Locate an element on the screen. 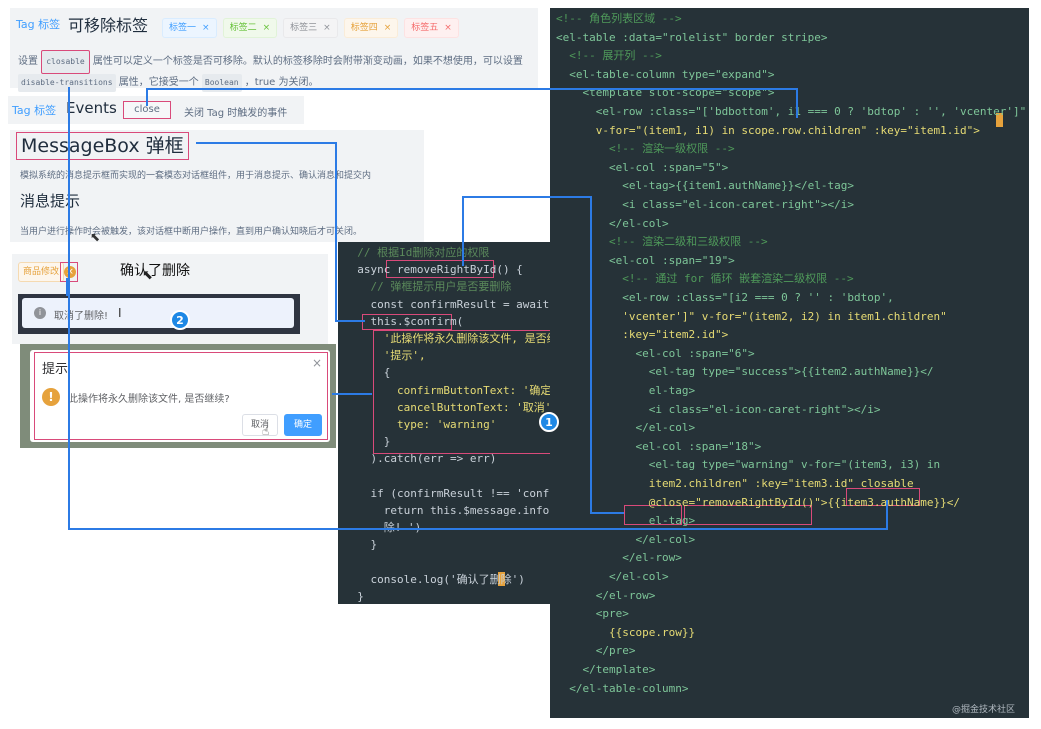 The image size is (1041, 729). watermark: @掘金技术社区 is located at coordinates (984, 710).